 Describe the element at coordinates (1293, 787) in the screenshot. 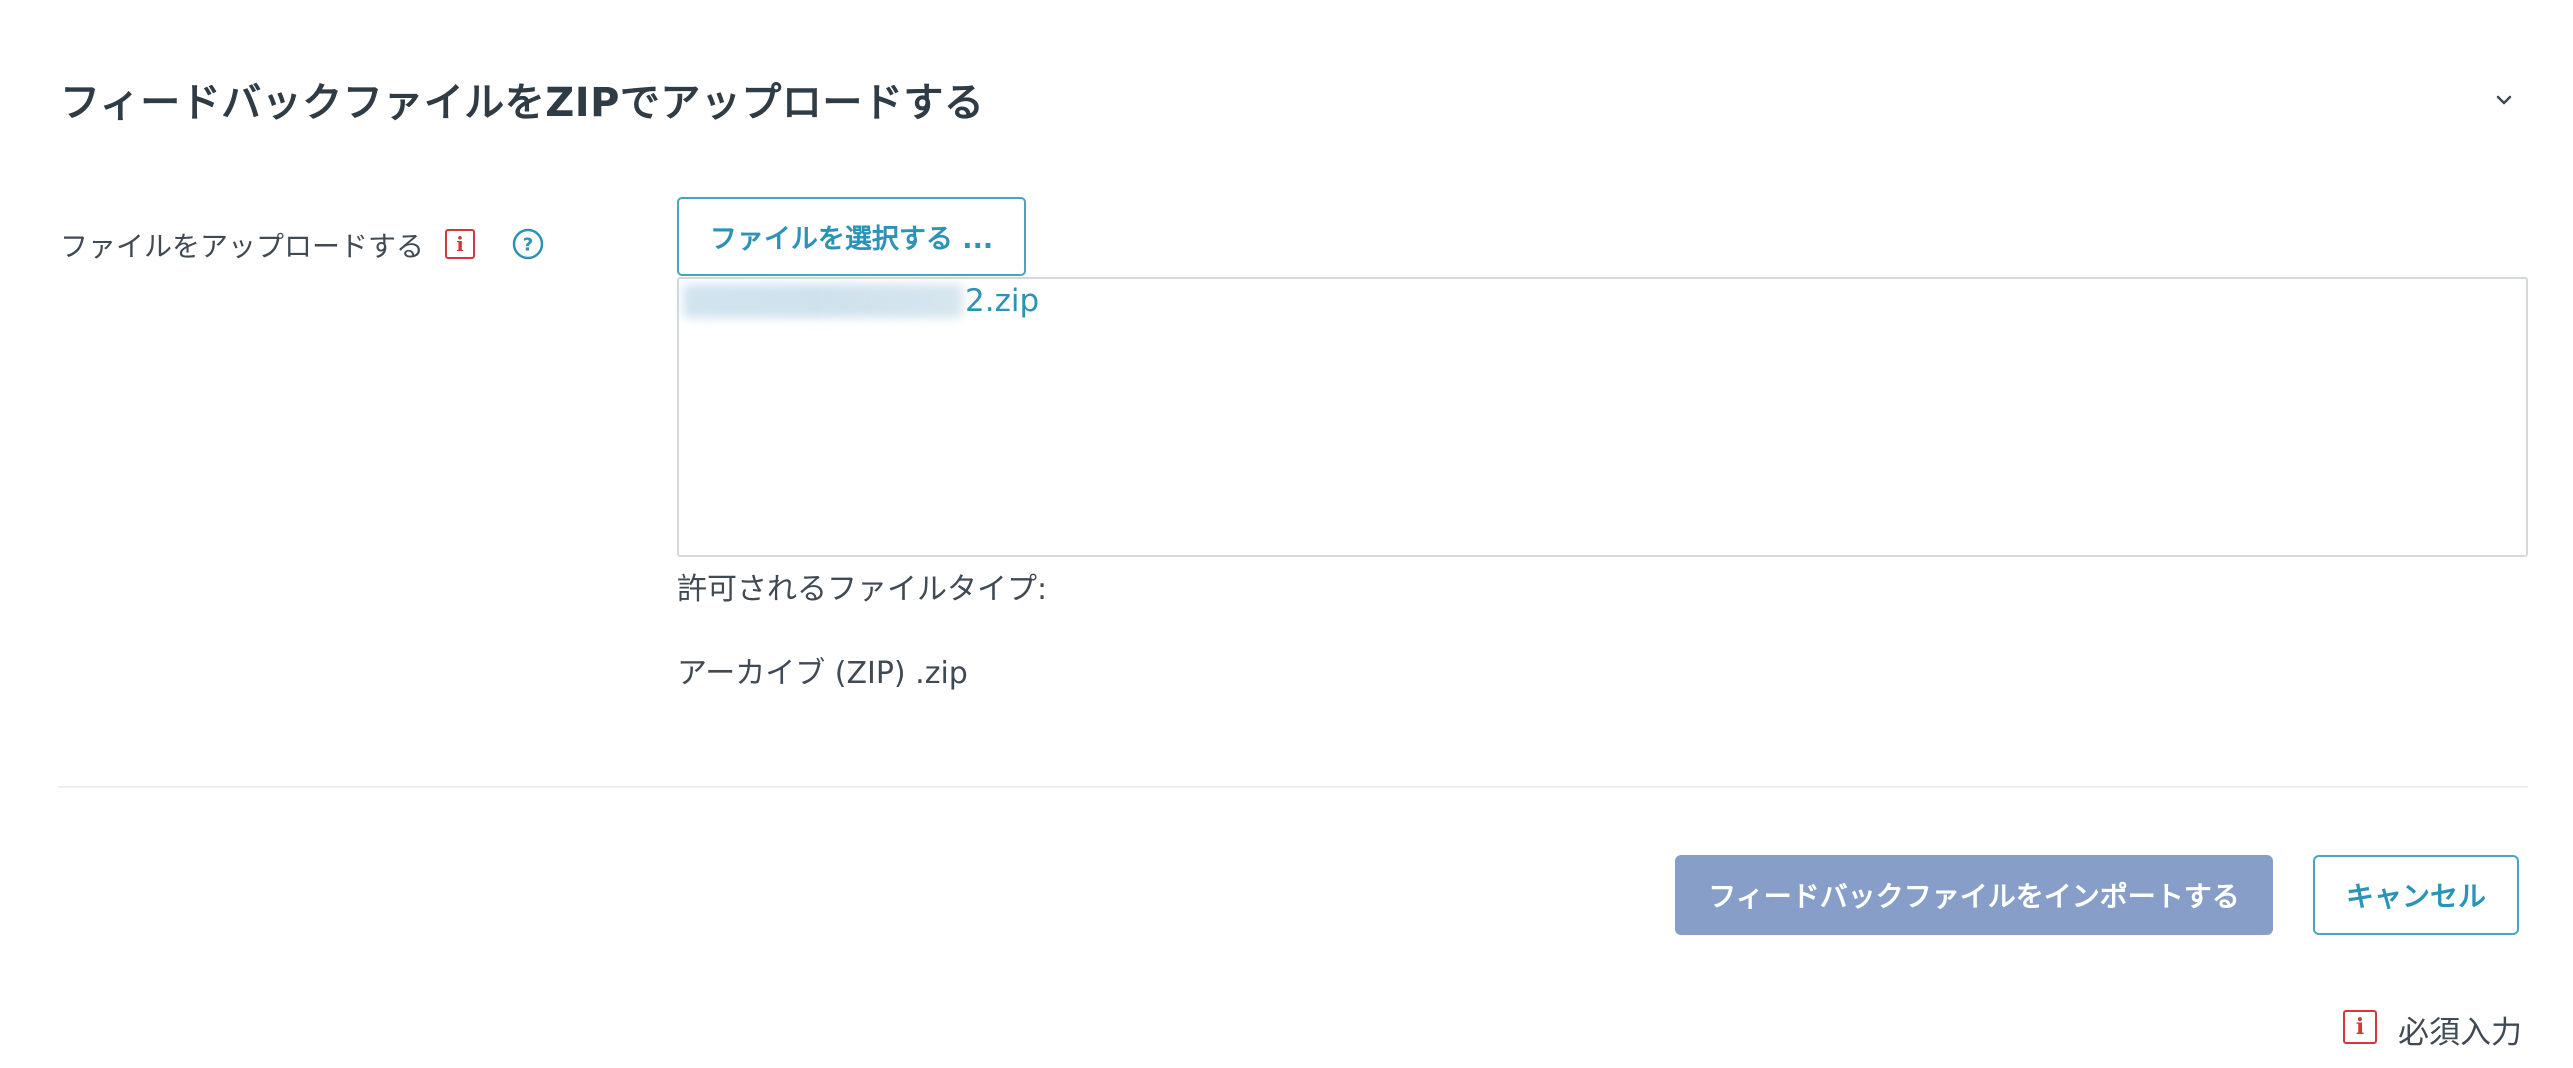

I see `divider` at that location.